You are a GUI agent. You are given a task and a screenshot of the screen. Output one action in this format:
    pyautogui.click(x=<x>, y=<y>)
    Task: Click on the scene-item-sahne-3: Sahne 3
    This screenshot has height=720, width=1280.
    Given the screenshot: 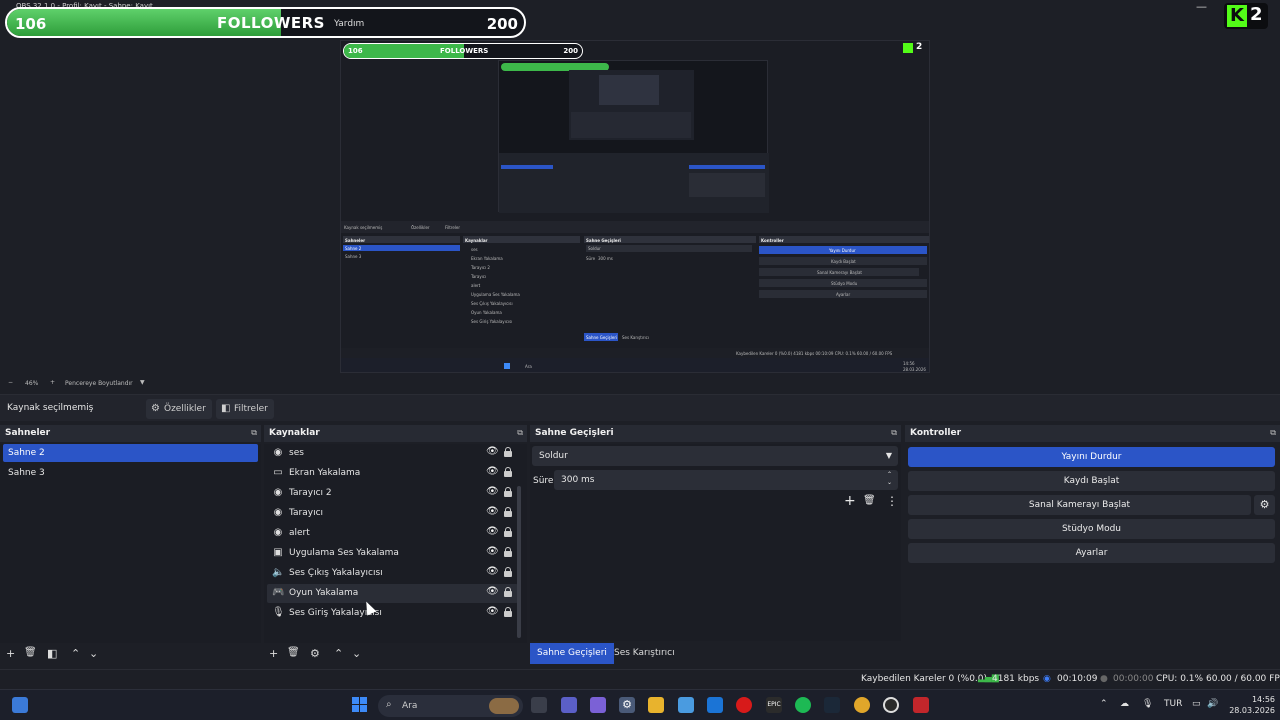 What is the action you would take?
    pyautogui.click(x=130, y=473)
    